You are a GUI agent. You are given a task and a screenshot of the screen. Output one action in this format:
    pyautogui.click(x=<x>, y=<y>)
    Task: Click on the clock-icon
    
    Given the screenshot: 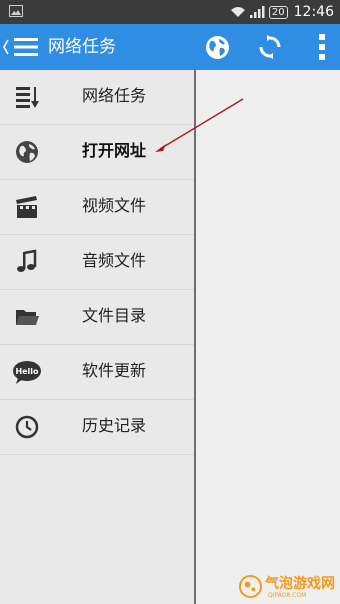 What is the action you would take?
    pyautogui.click(x=27, y=427)
    